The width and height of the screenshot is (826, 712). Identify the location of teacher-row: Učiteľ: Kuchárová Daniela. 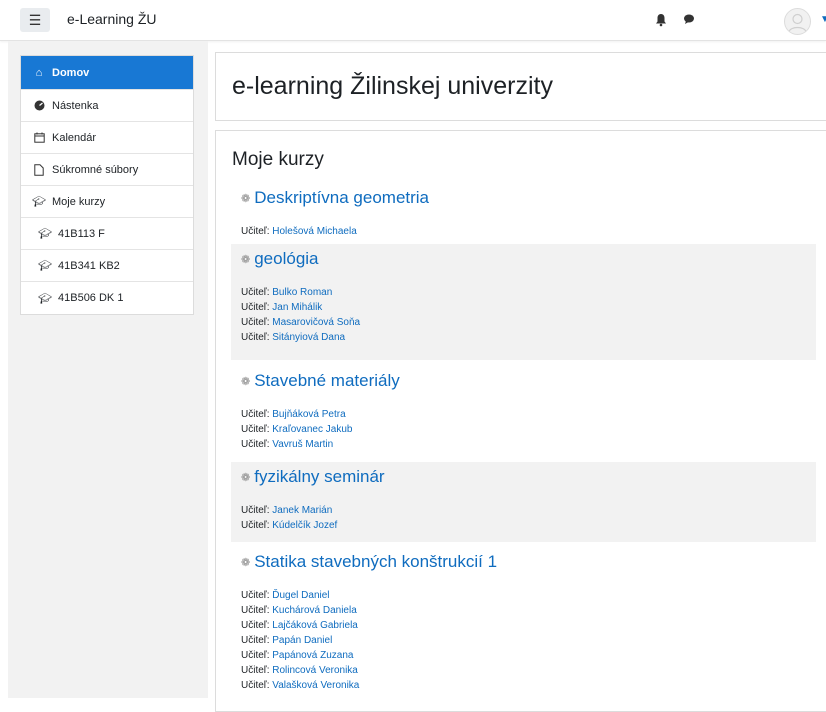
(528, 610).